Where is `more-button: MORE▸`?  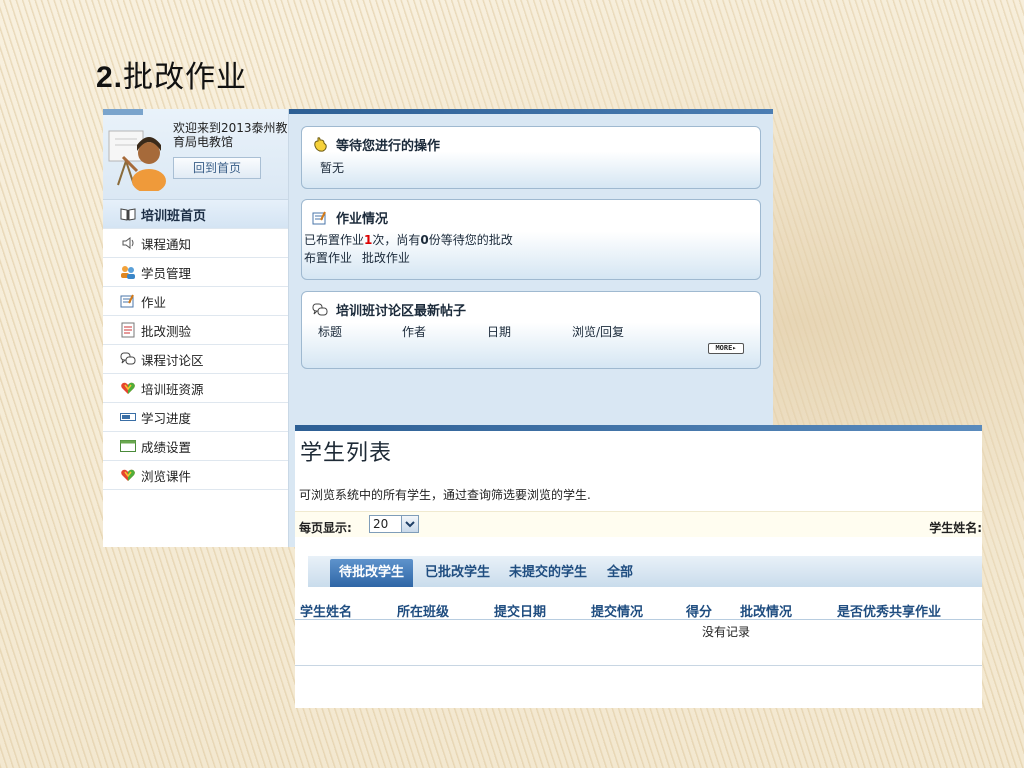 more-button: MORE▸ is located at coordinates (726, 348).